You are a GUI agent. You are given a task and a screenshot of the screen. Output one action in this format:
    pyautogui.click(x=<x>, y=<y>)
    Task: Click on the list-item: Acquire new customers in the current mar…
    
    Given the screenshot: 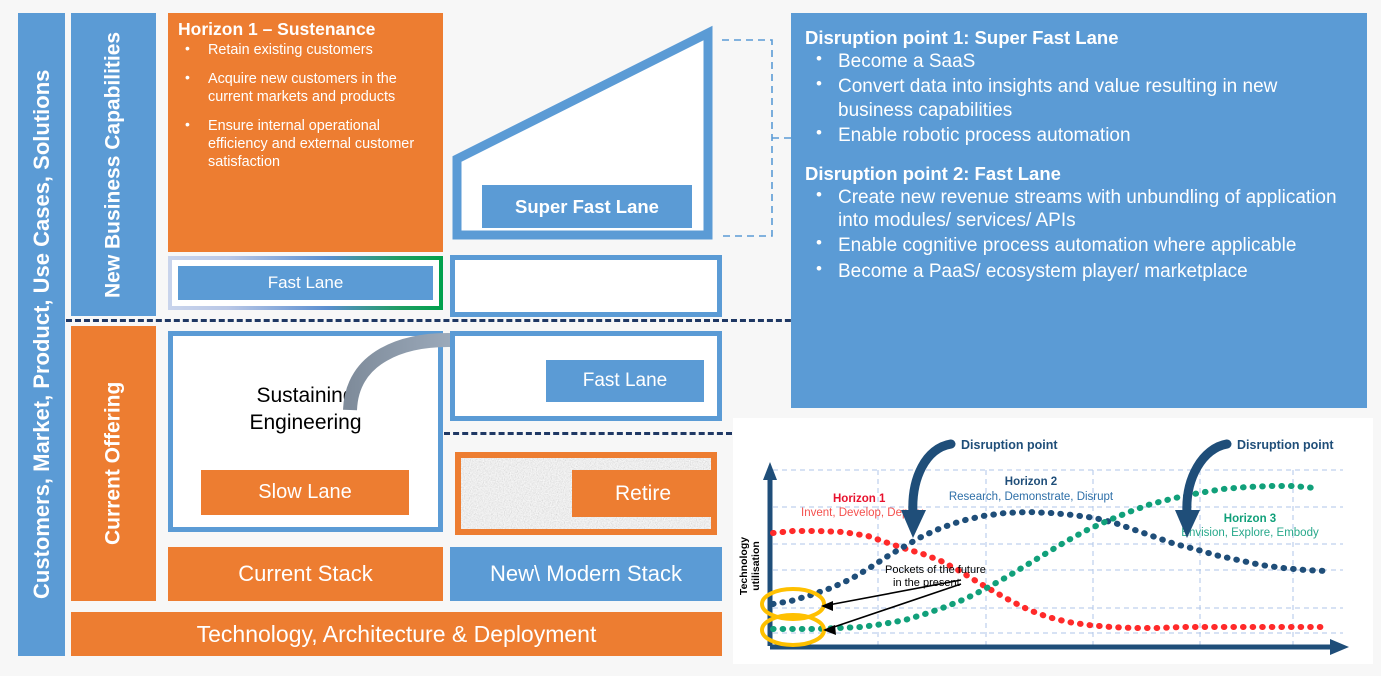 What is the action you would take?
    pyautogui.click(x=304, y=87)
    